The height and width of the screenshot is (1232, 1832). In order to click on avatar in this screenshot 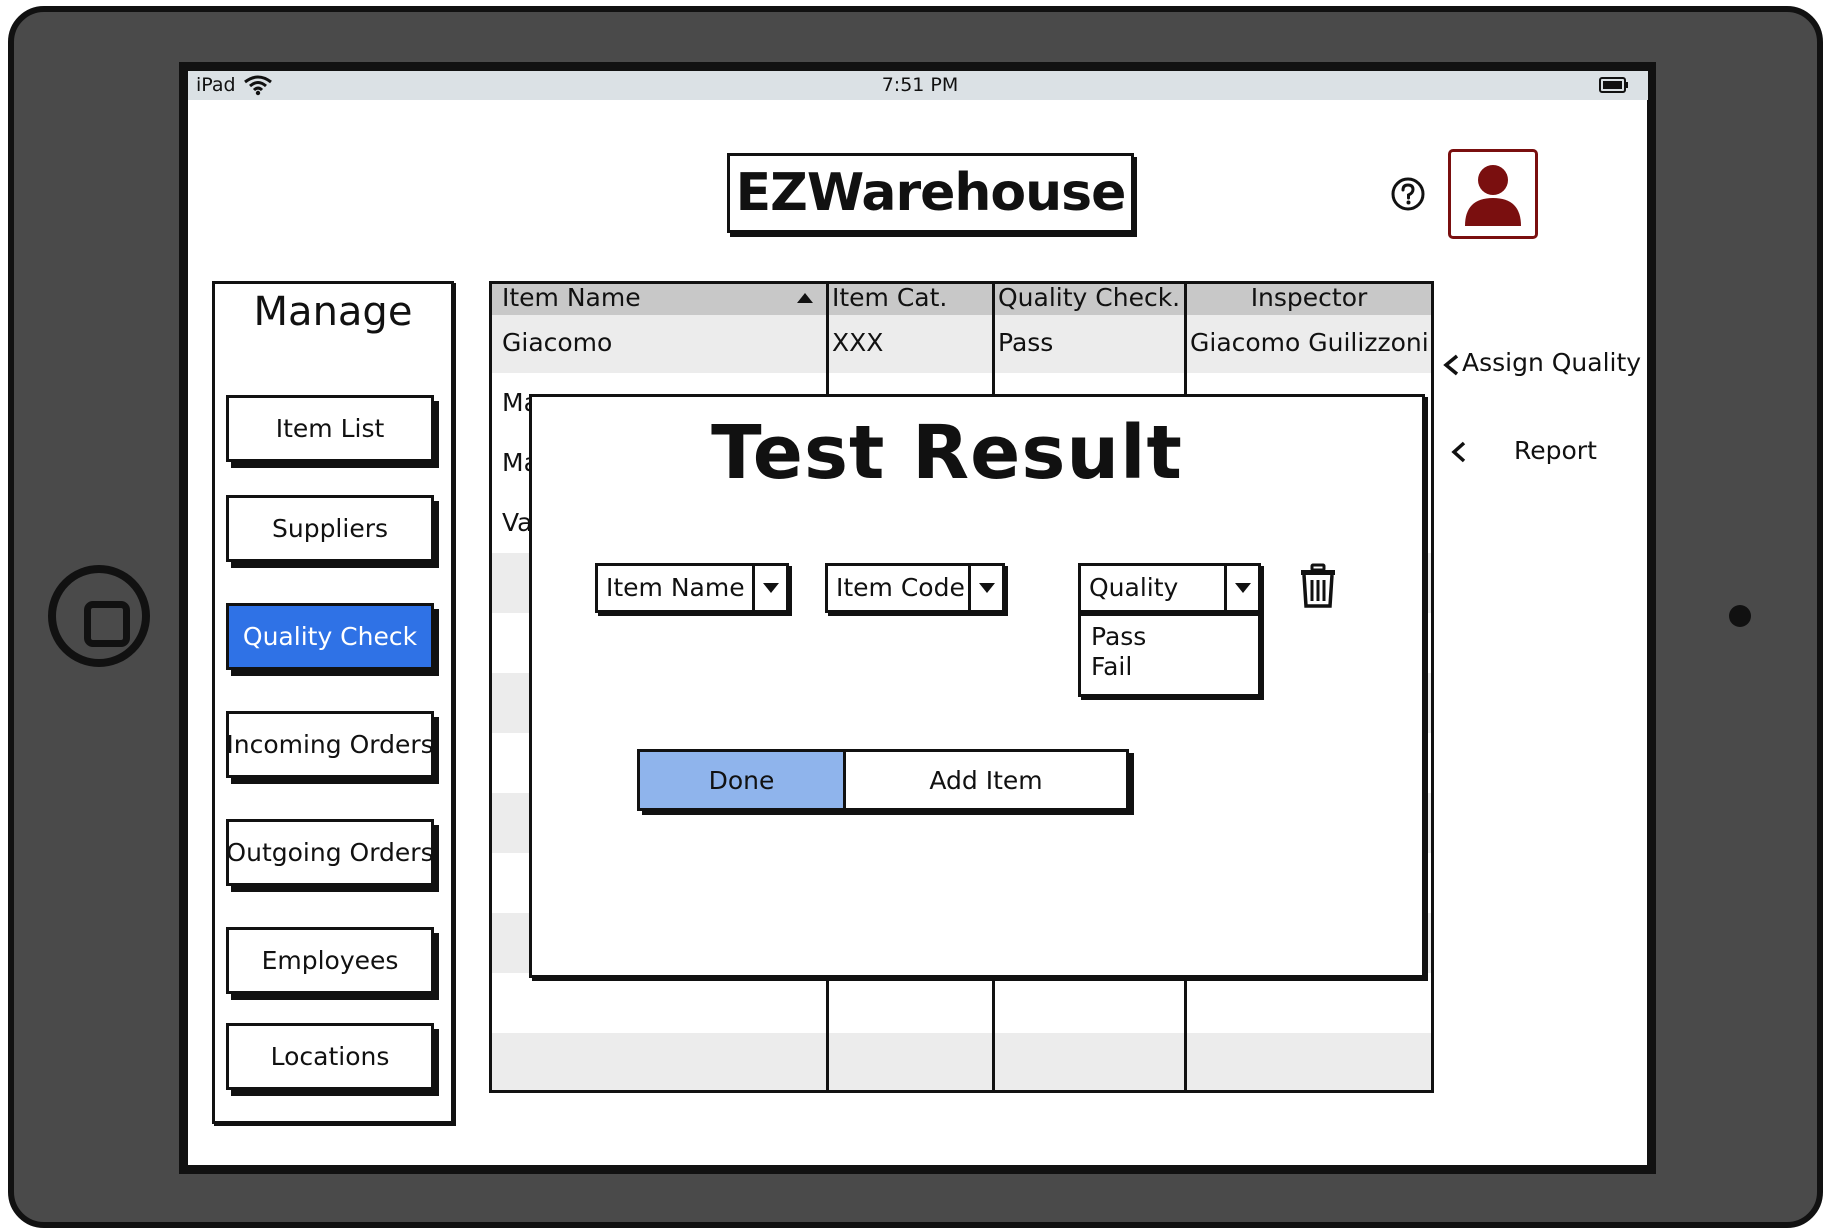, I will do `click(1493, 194)`.